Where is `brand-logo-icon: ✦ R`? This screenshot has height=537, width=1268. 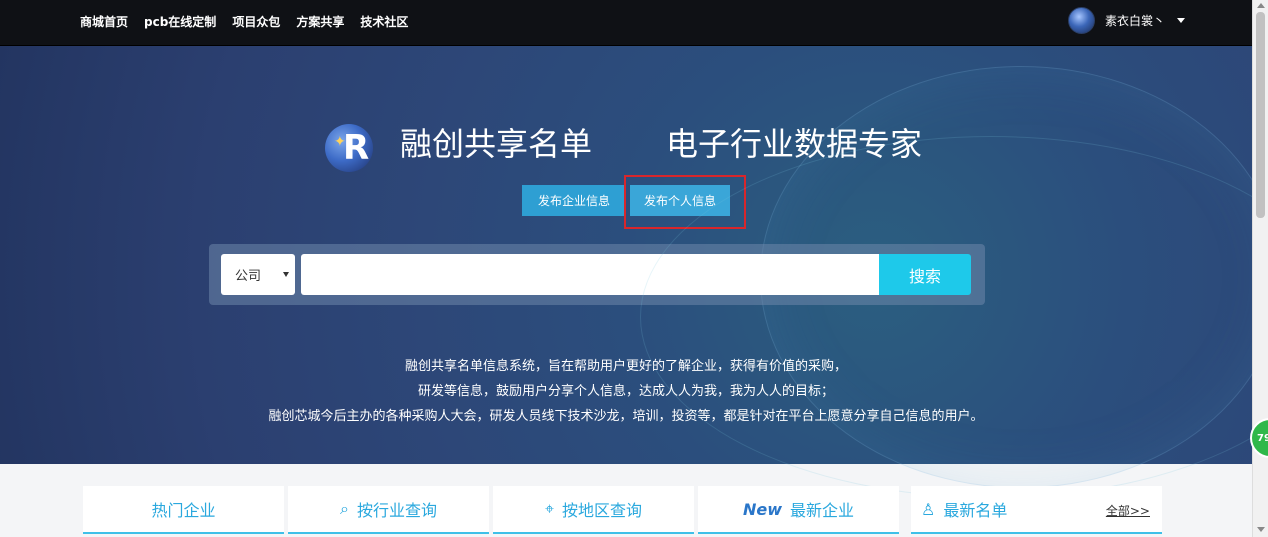 brand-logo-icon: ✦ R is located at coordinates (349, 148).